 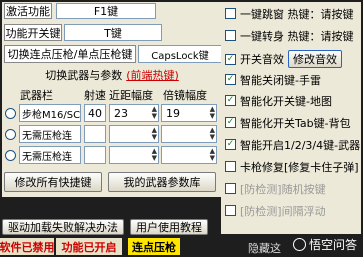 I want to click on weapon-row-3-speed, so click(x=95, y=155).